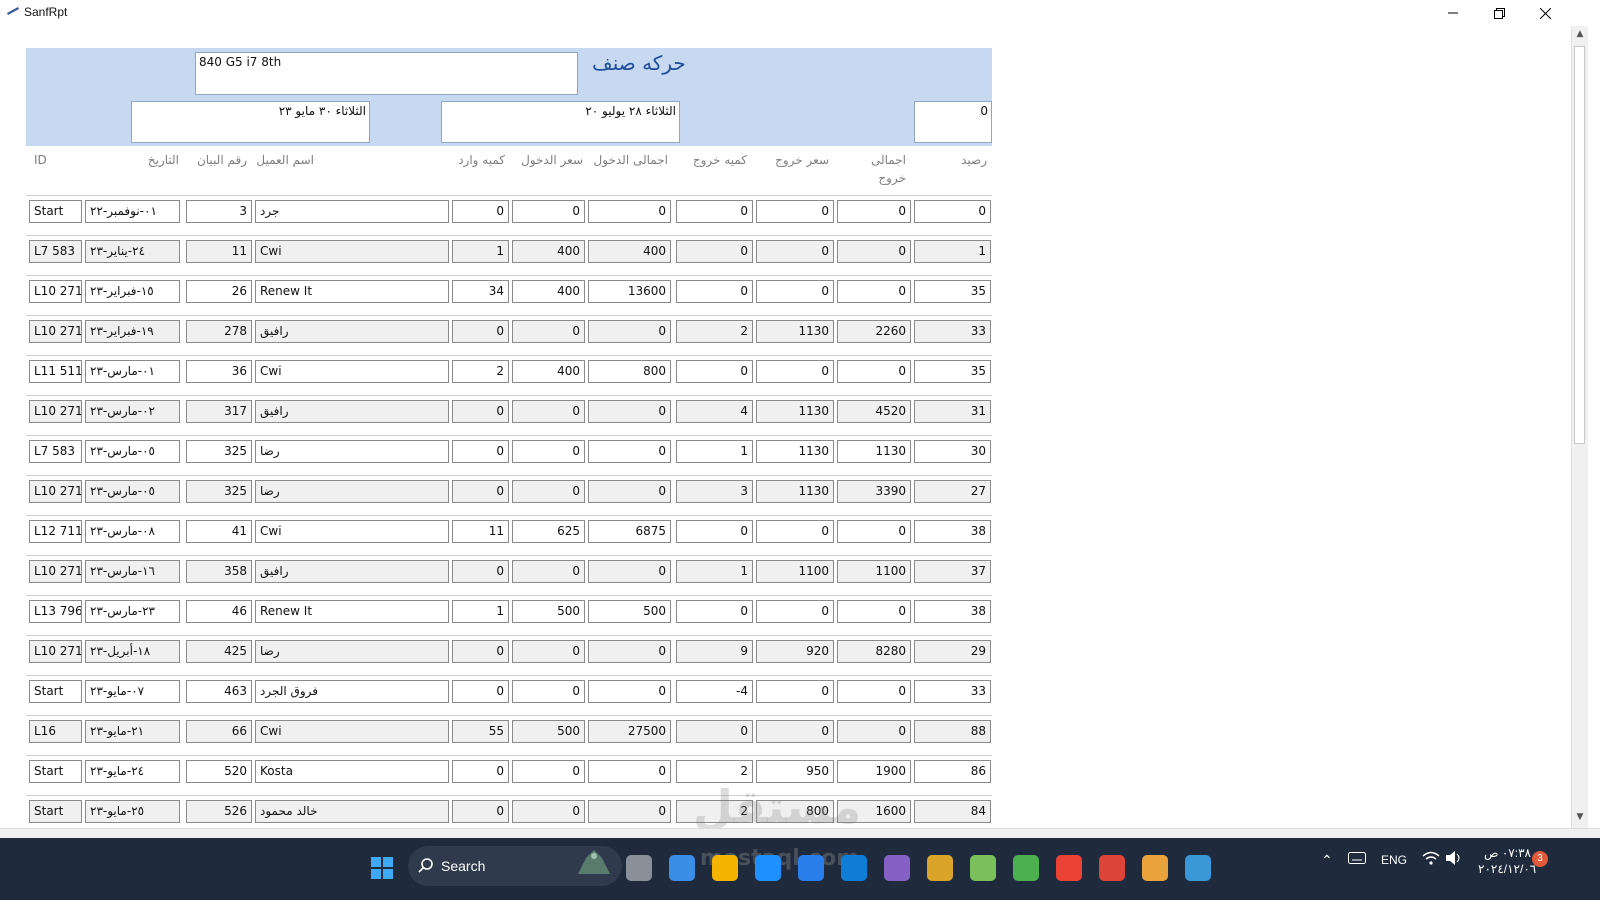 This screenshot has width=1600, height=900. What do you see at coordinates (874, 651) in the screenshot?
I see `row-total-out-cell: 8280` at bounding box center [874, 651].